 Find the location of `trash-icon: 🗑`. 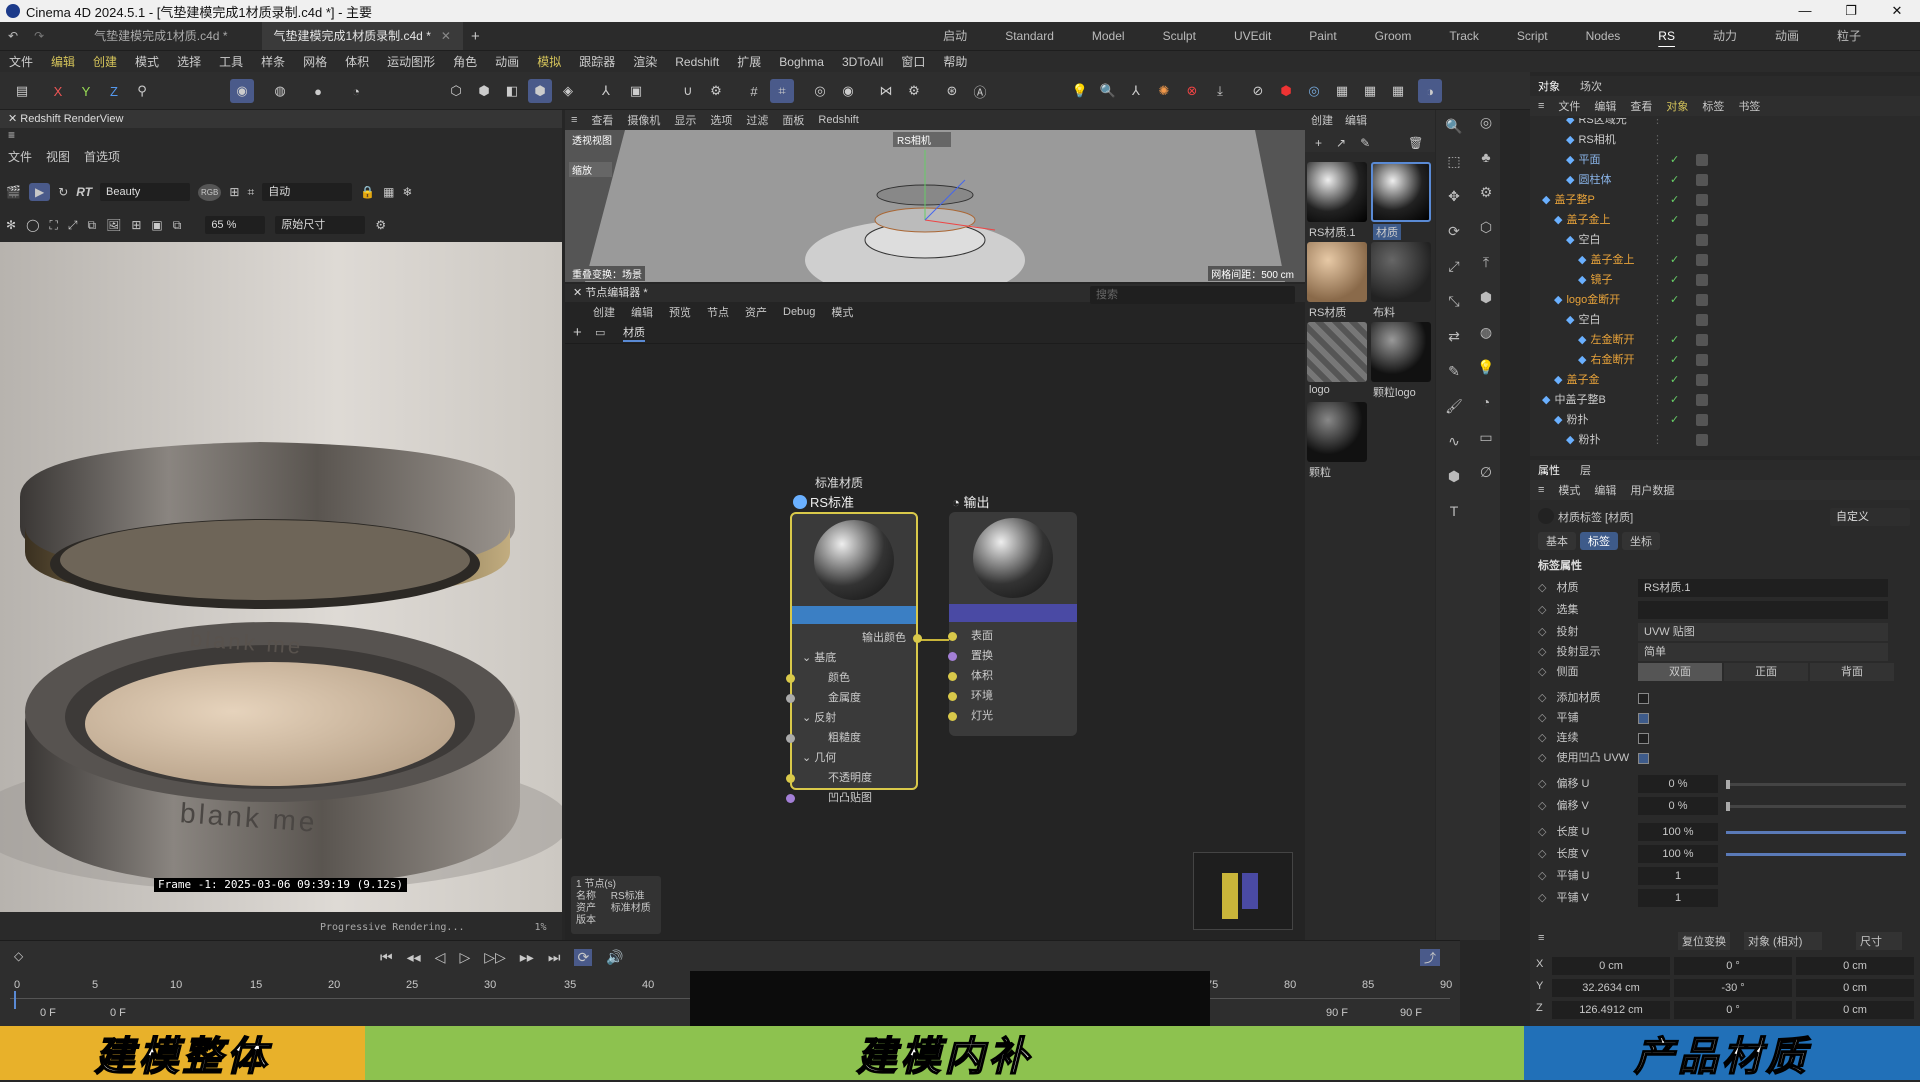

trash-icon: 🗑 is located at coordinates (1415, 143).